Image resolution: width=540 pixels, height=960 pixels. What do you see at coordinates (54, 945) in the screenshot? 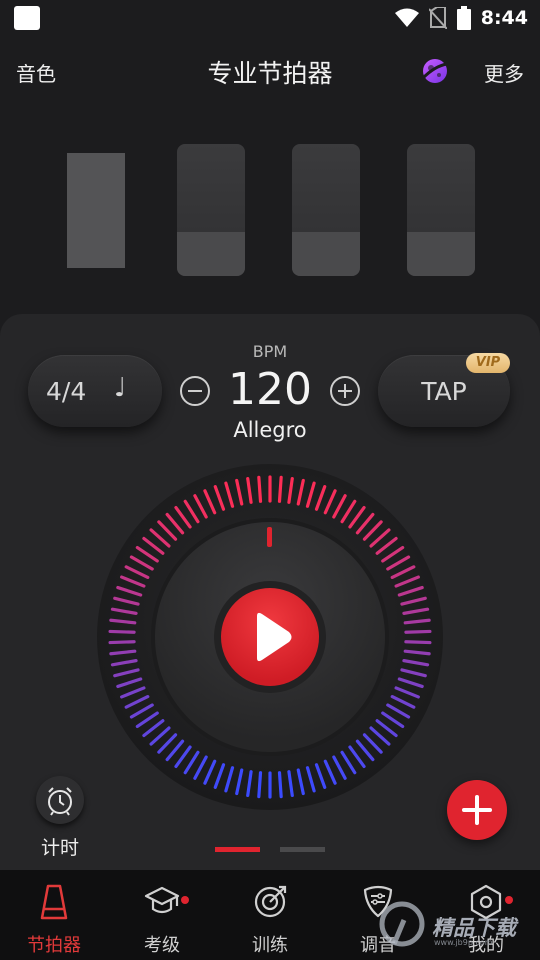
I see `tab-label: 节拍器` at bounding box center [54, 945].